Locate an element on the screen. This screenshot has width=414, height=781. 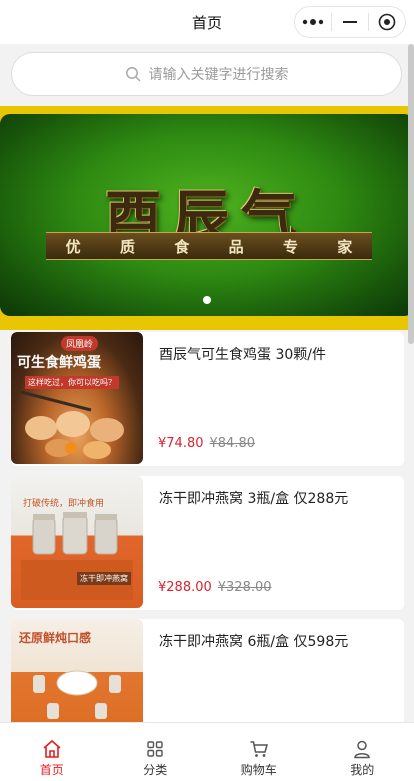
carousel-indicator-dot is located at coordinates (207, 300).